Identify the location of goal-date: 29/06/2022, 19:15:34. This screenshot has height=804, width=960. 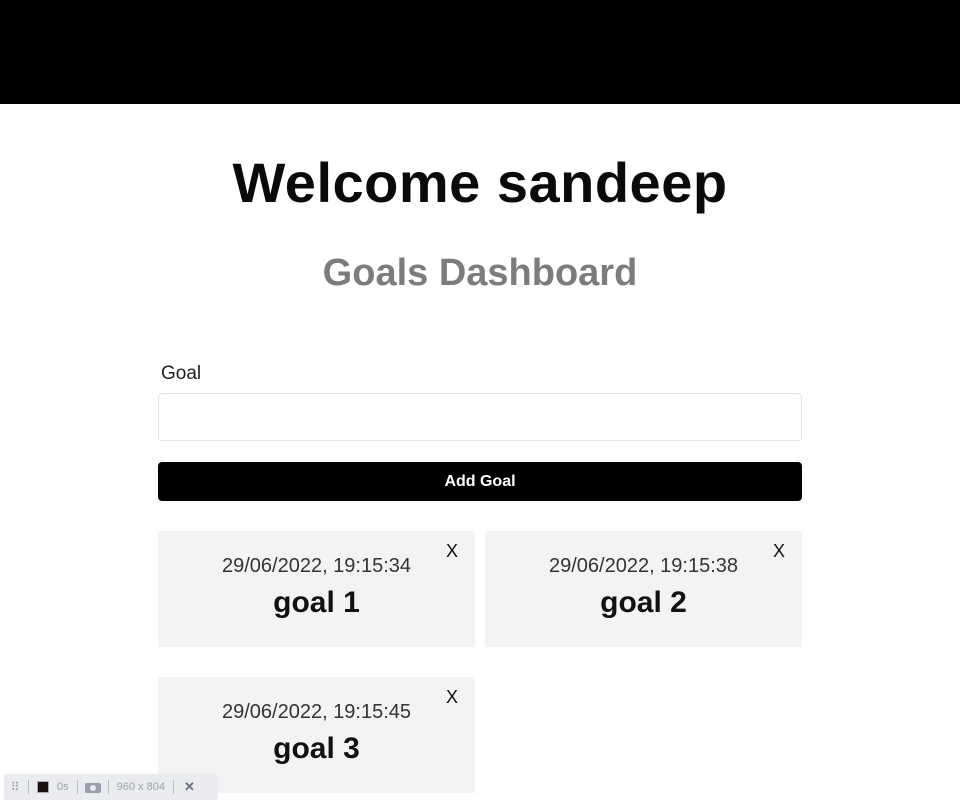
(316, 566).